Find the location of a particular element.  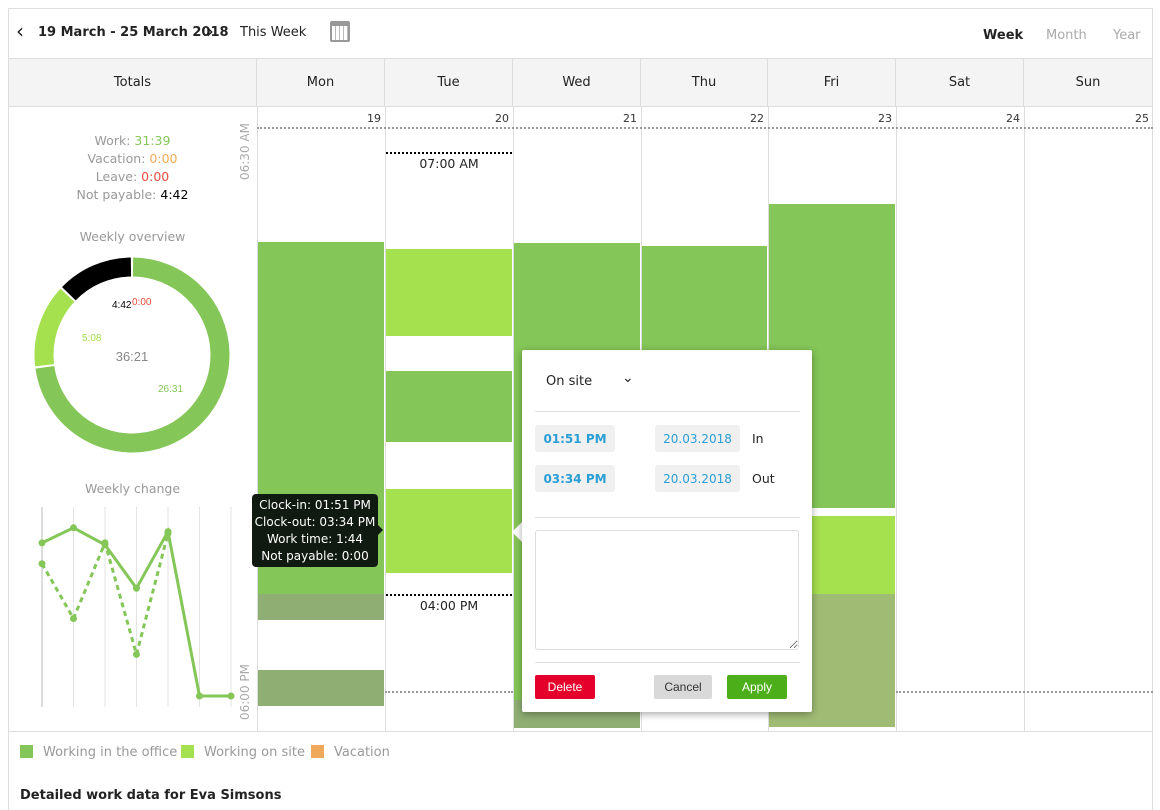

out-time-field: 03:34 PM is located at coordinates (575, 478).